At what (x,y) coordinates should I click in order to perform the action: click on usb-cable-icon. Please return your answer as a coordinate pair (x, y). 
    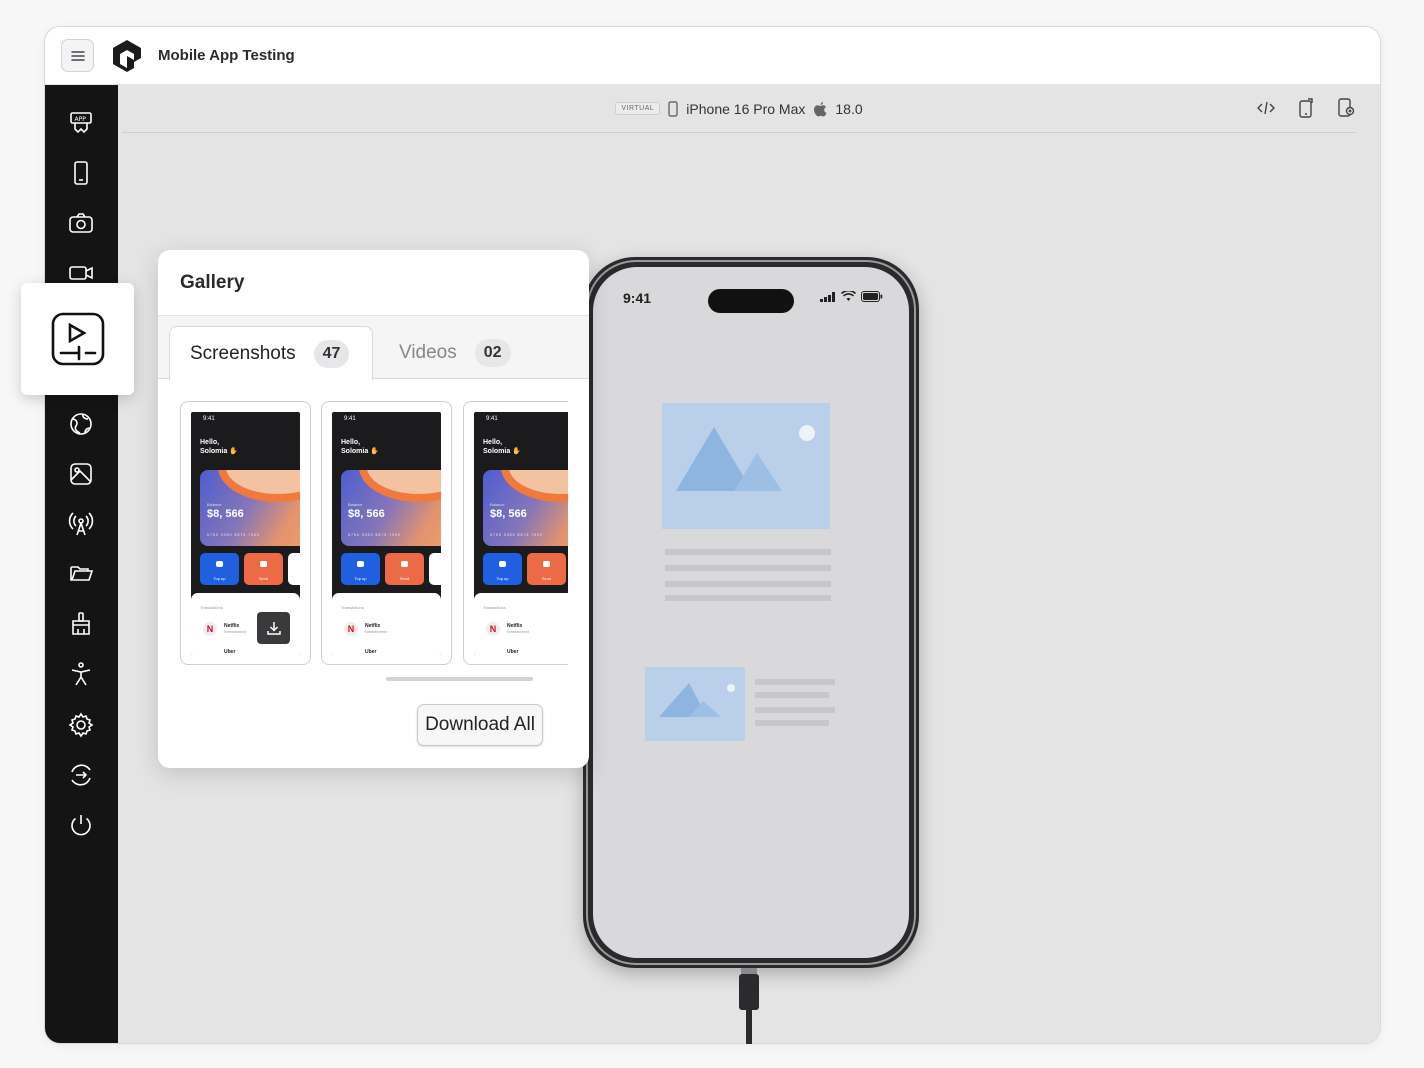
    Looking at the image, I should click on (749, 1006).